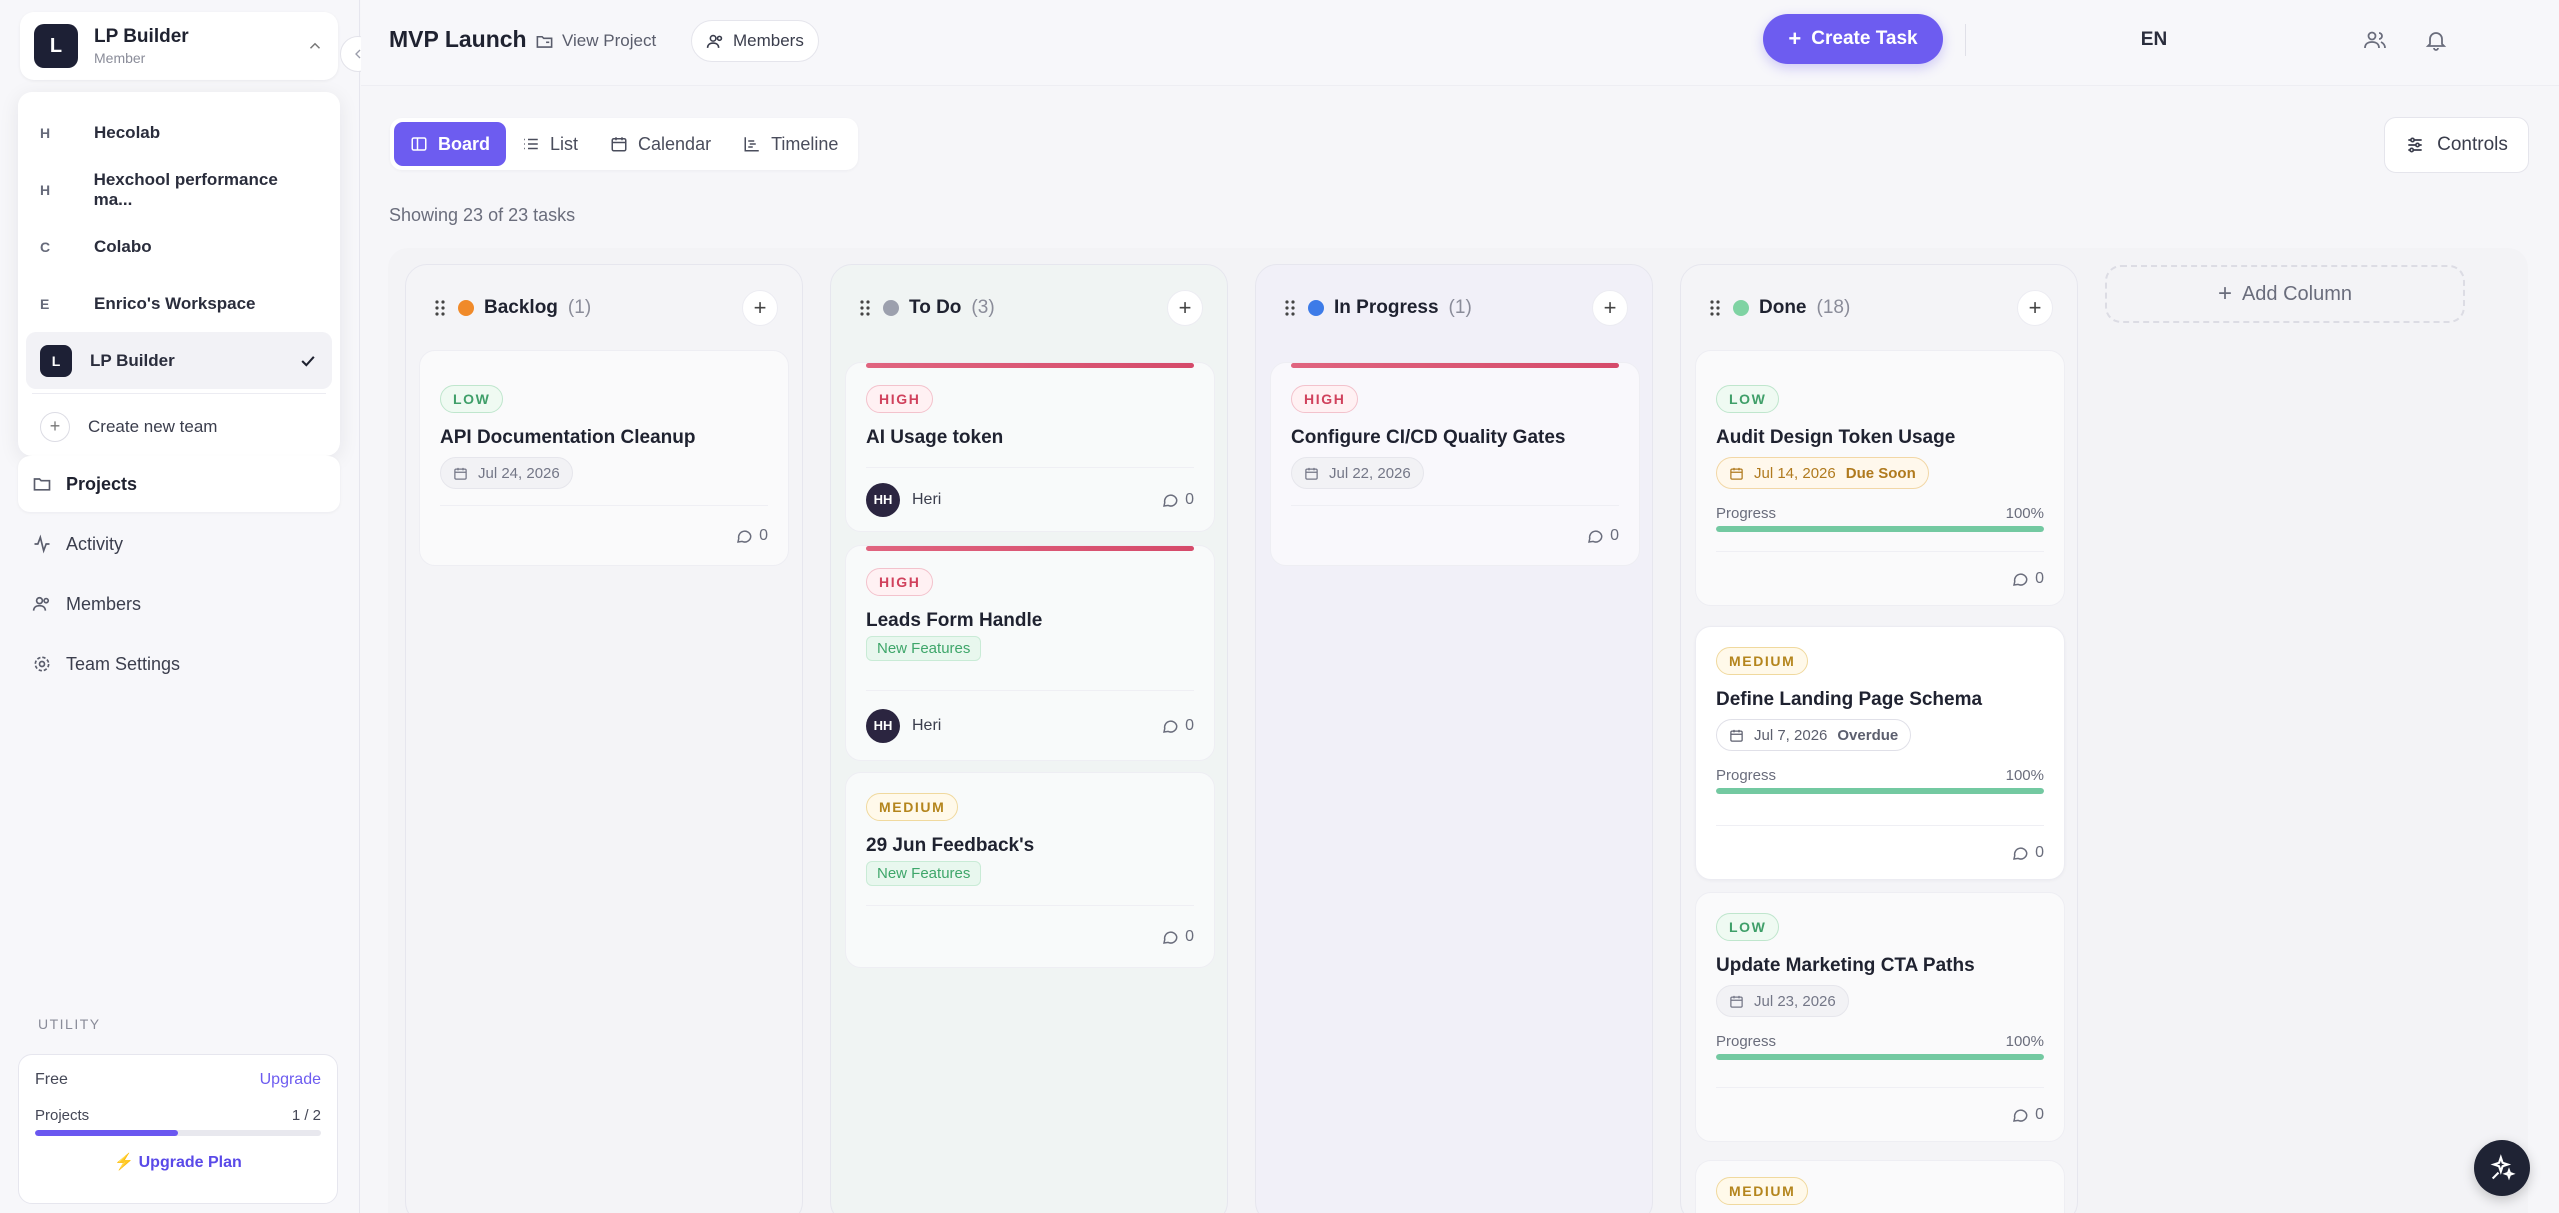 This screenshot has width=2559, height=1213. Describe the element at coordinates (120, 58) in the screenshot. I see `team-role: Member` at that location.